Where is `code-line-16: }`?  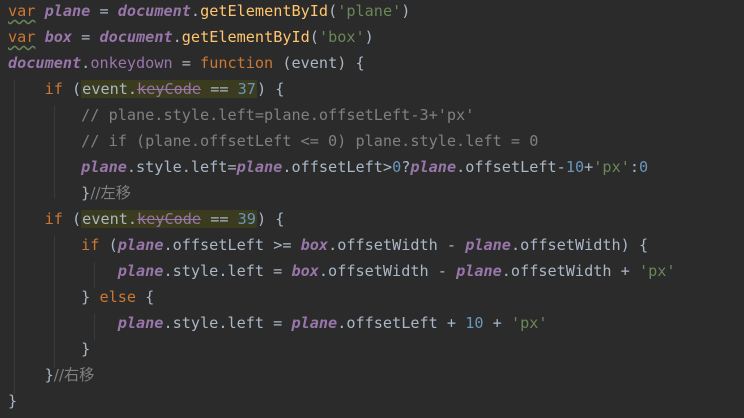 code-line-16: } is located at coordinates (12, 401).